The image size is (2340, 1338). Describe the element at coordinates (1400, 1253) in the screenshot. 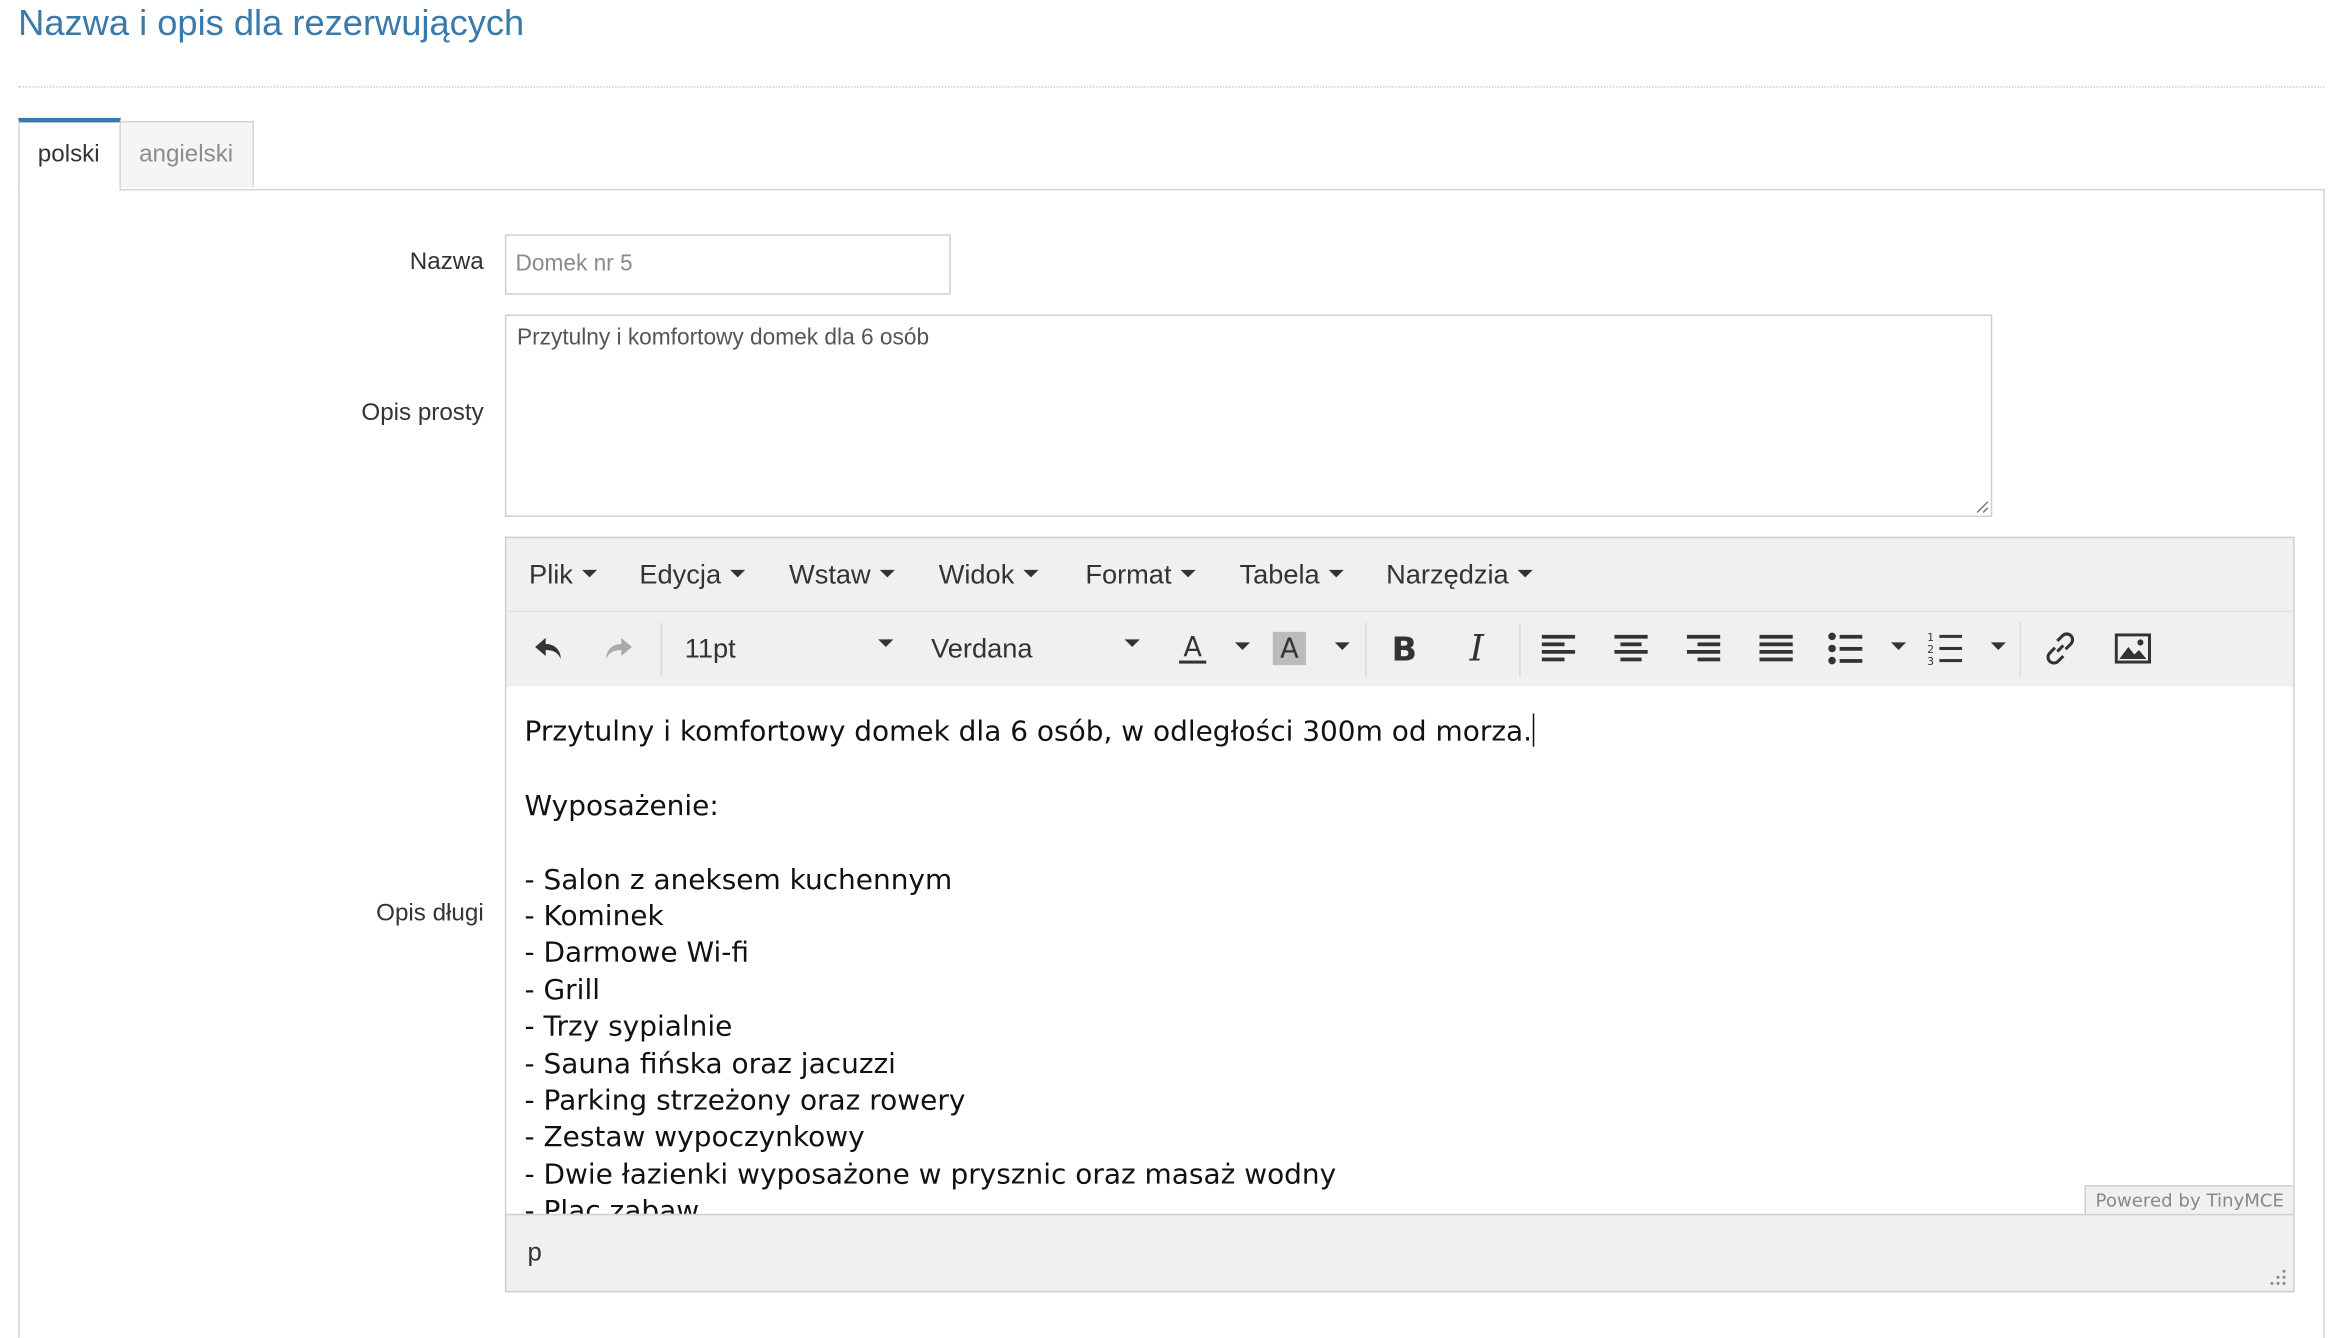

I see `editor-statusbar: p` at that location.